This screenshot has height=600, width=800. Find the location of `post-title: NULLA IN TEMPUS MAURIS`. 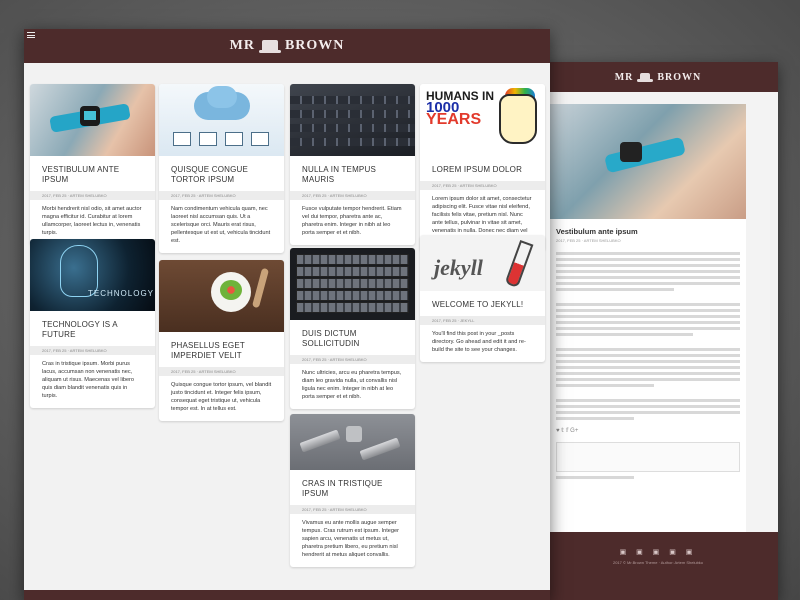

post-title: NULLA IN TEMPUS MAURIS is located at coordinates (352, 173).